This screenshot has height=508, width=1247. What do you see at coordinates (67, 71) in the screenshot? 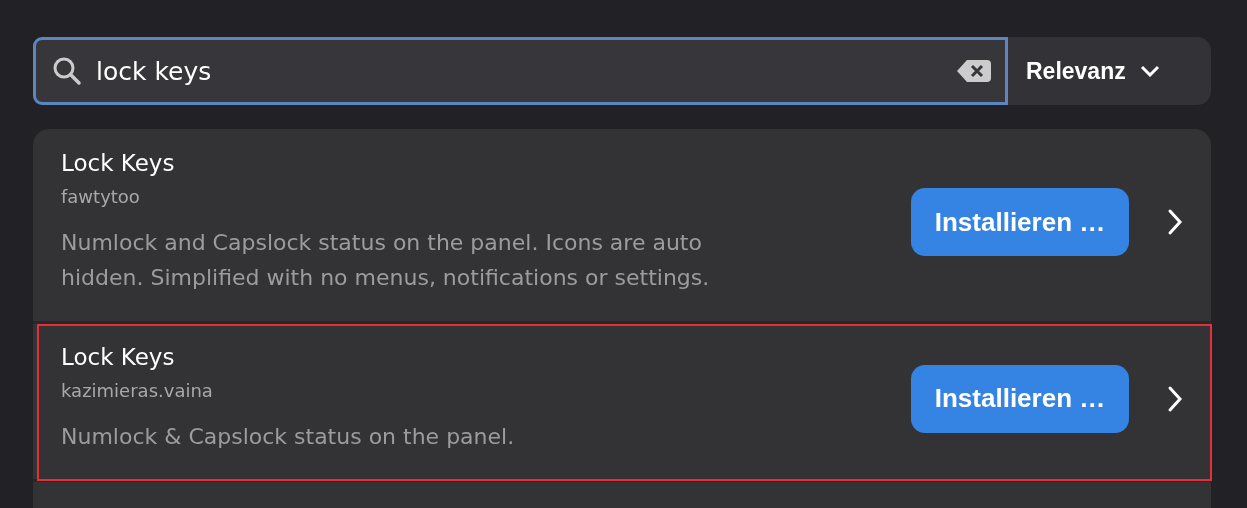
I see `search-icon` at bounding box center [67, 71].